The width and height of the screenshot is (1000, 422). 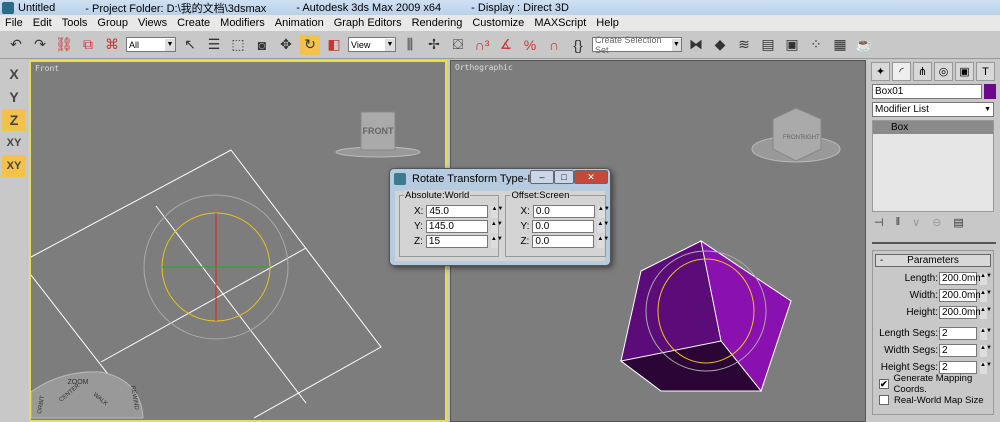 What do you see at coordinates (958, 222) in the screenshot?
I see `configure-sets-icon: ▤` at bounding box center [958, 222].